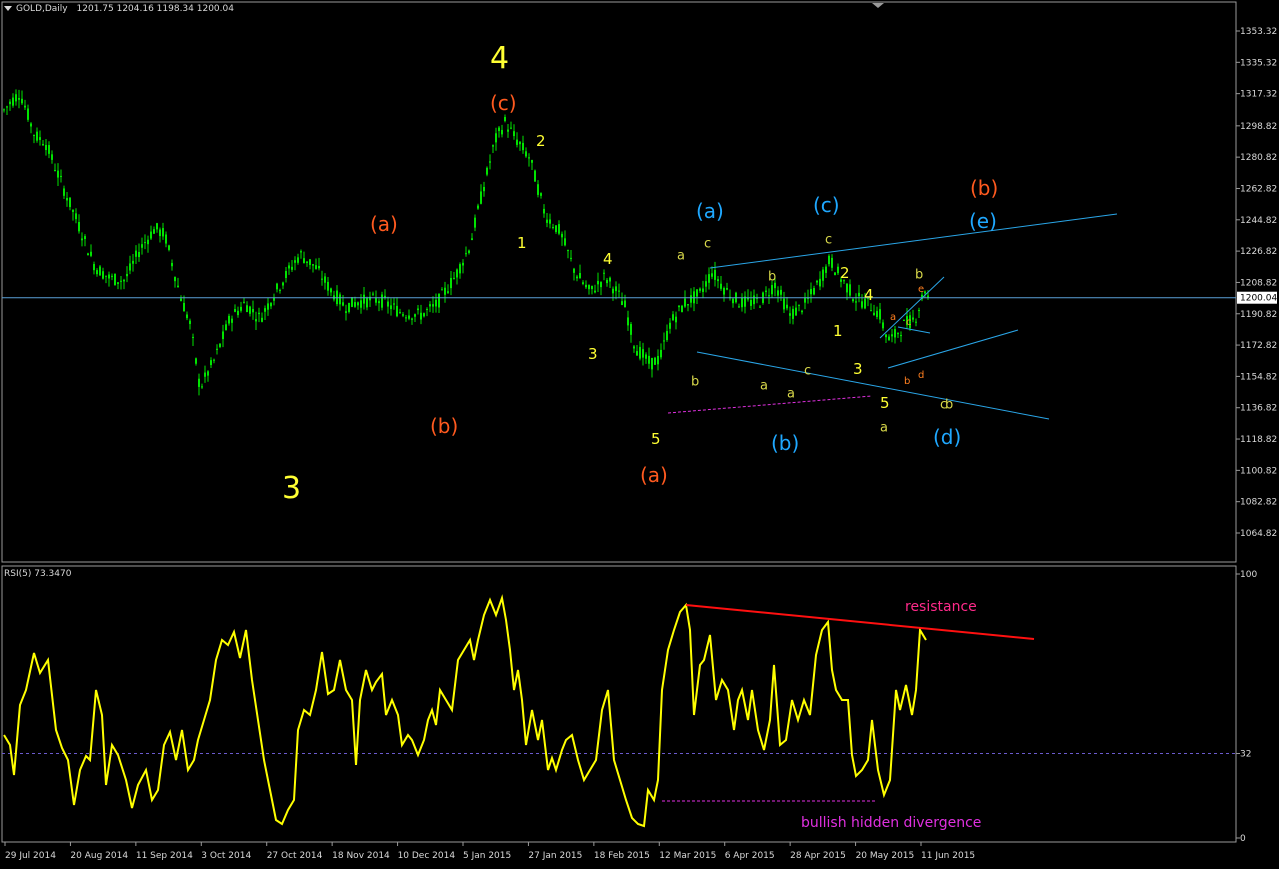 The image size is (1279, 869). Describe the element at coordinates (1258, 471) in the screenshot. I see `price-tick-label: 1100.82` at that location.